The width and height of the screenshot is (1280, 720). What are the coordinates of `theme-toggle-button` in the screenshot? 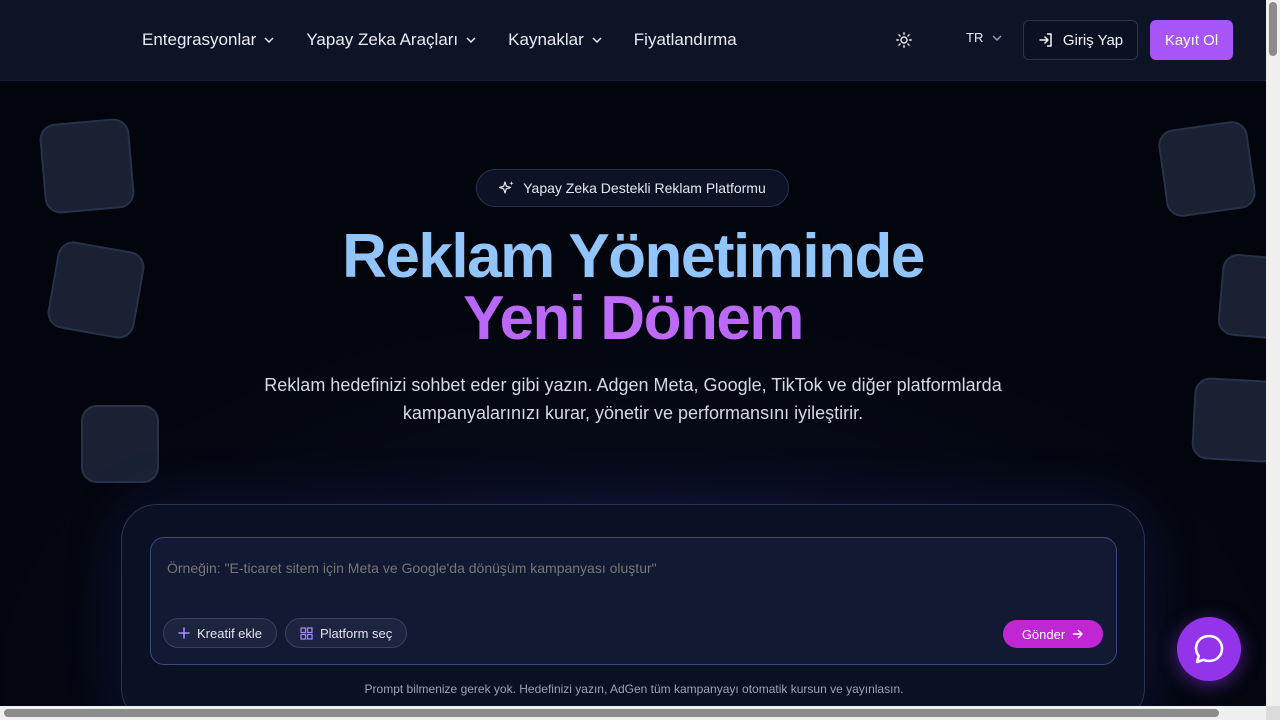 It's located at (904, 40).